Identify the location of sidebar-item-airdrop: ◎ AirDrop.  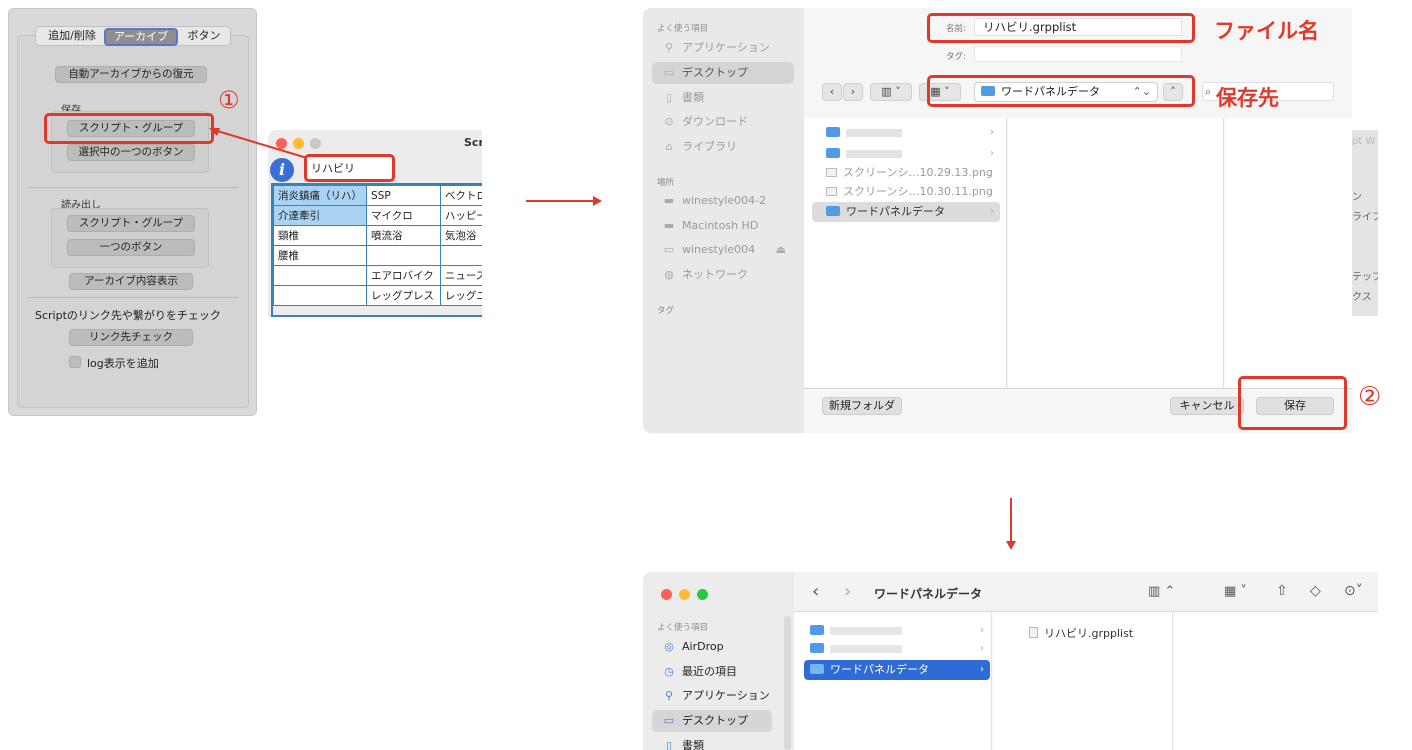
(712, 647).